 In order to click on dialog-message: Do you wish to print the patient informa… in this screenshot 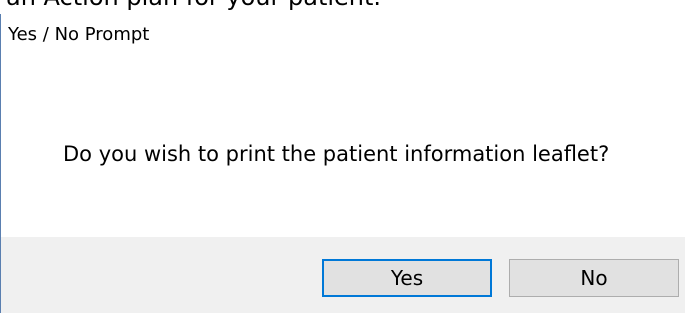, I will do `click(336, 154)`.